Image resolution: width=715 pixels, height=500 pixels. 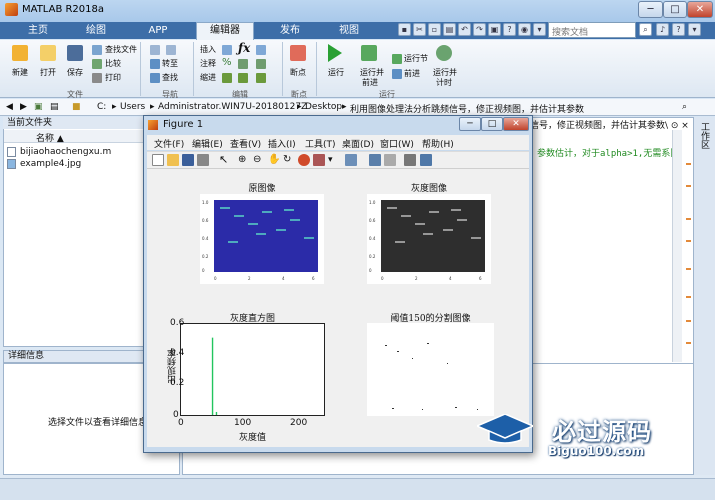 What do you see at coordinates (298, 53) in the screenshot?
I see `breakpoints-icon` at bounding box center [298, 53].